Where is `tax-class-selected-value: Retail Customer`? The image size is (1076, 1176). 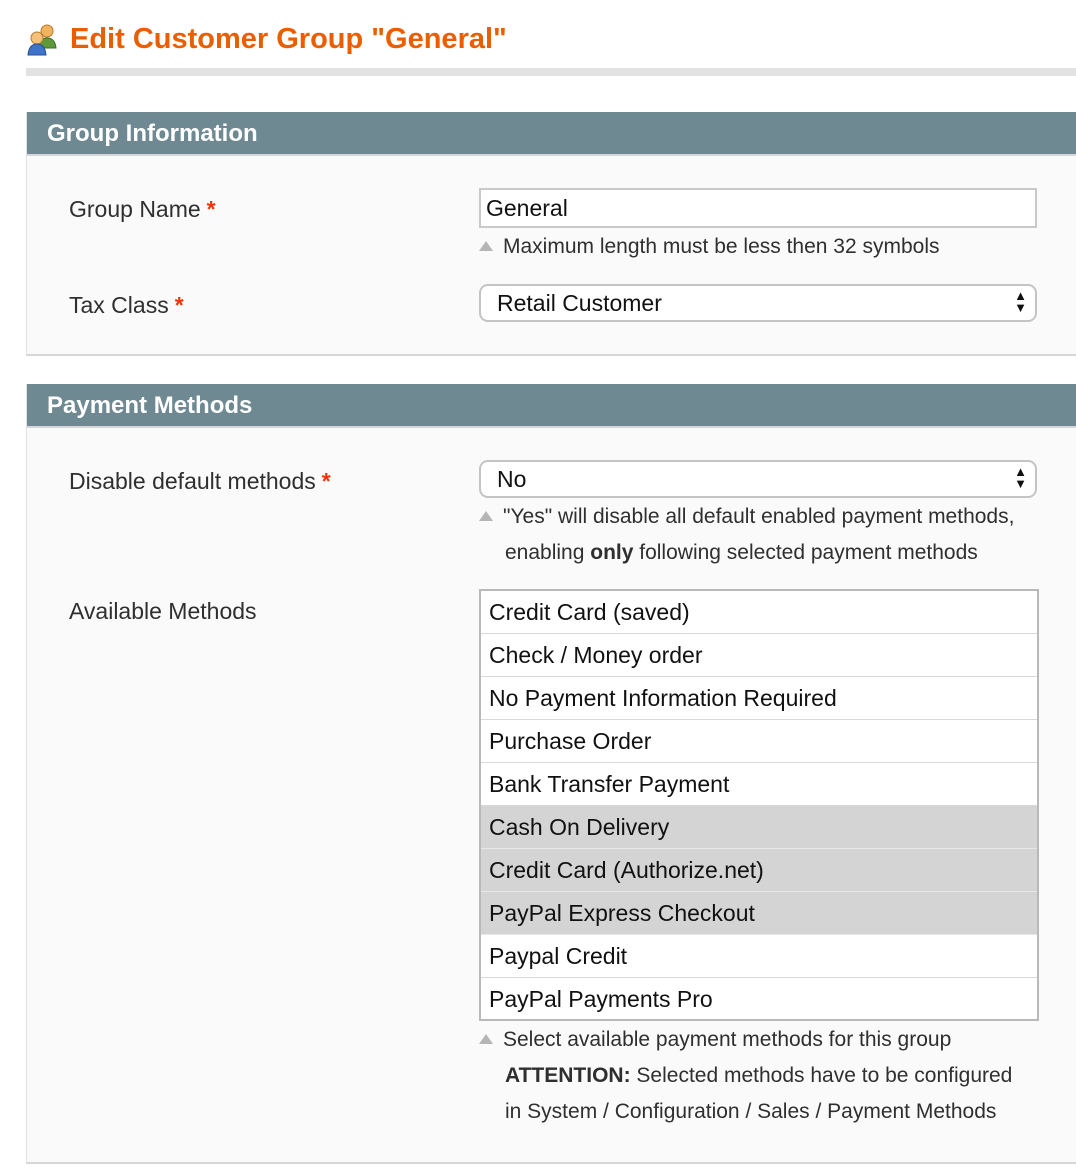
tax-class-selected-value: Retail Customer is located at coordinates (579, 303).